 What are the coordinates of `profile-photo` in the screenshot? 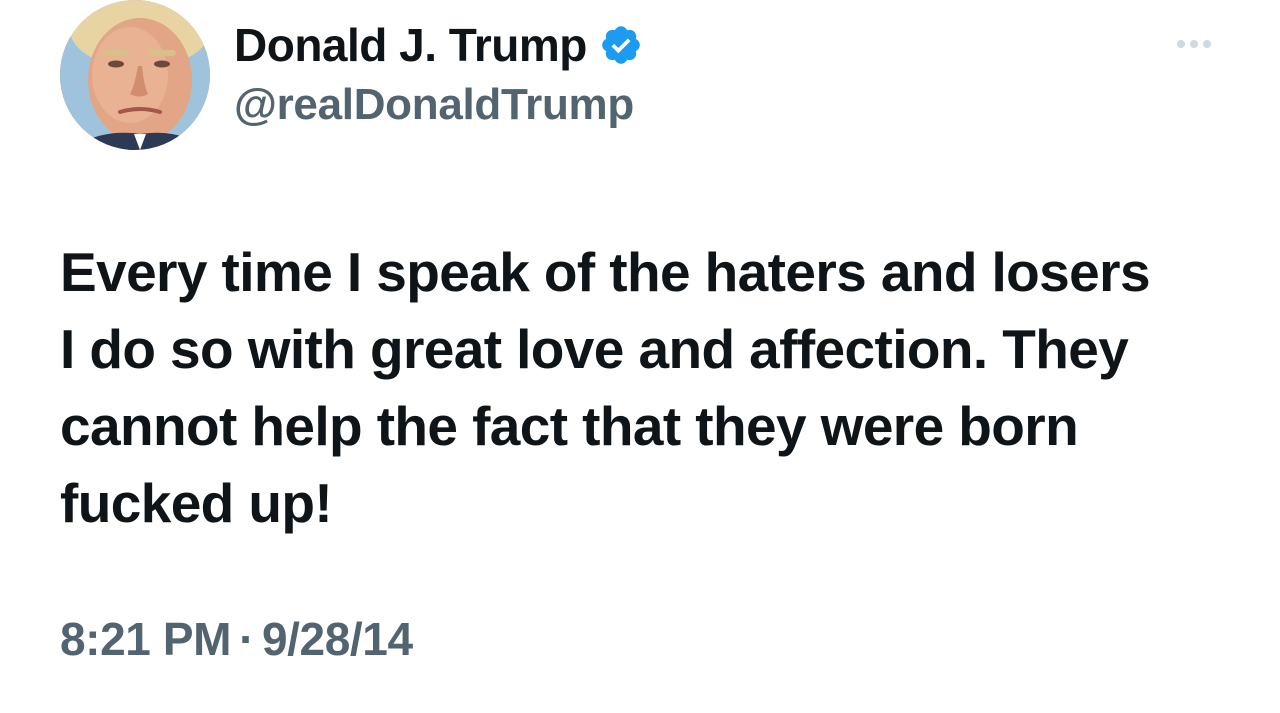 It's located at (135, 75).